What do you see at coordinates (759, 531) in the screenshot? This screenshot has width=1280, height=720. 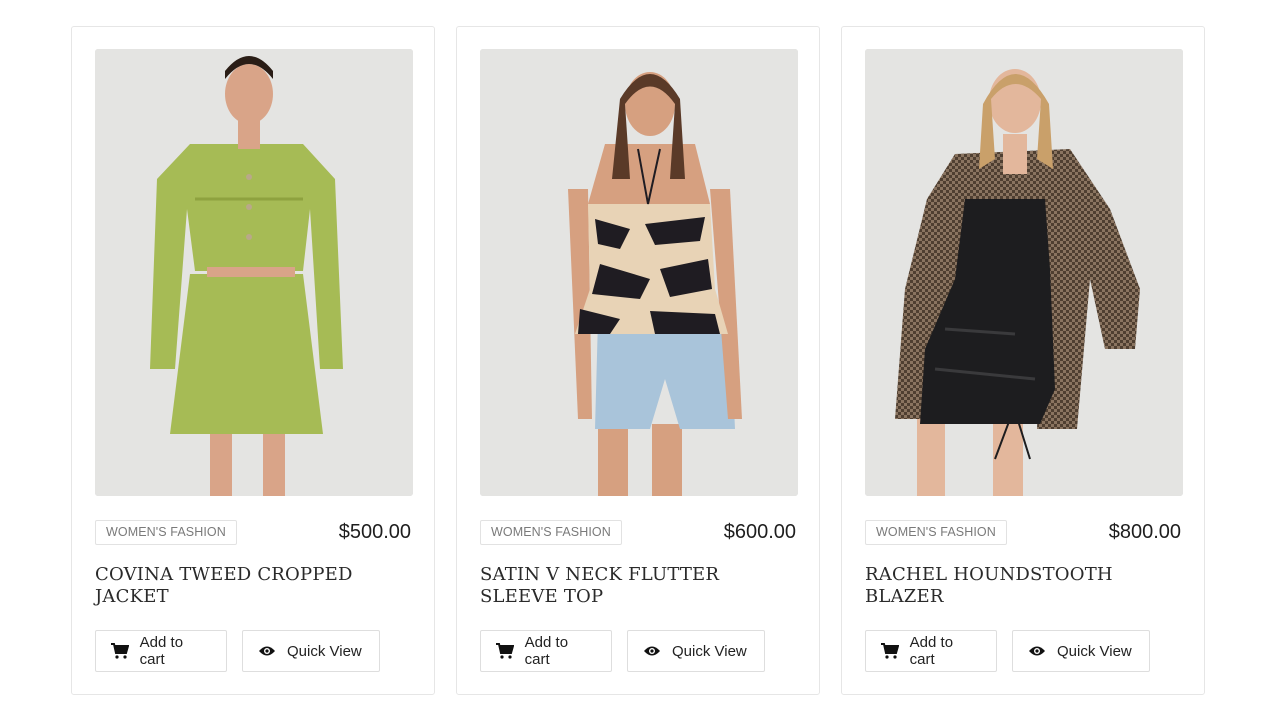 I see `price: $600.00` at bounding box center [759, 531].